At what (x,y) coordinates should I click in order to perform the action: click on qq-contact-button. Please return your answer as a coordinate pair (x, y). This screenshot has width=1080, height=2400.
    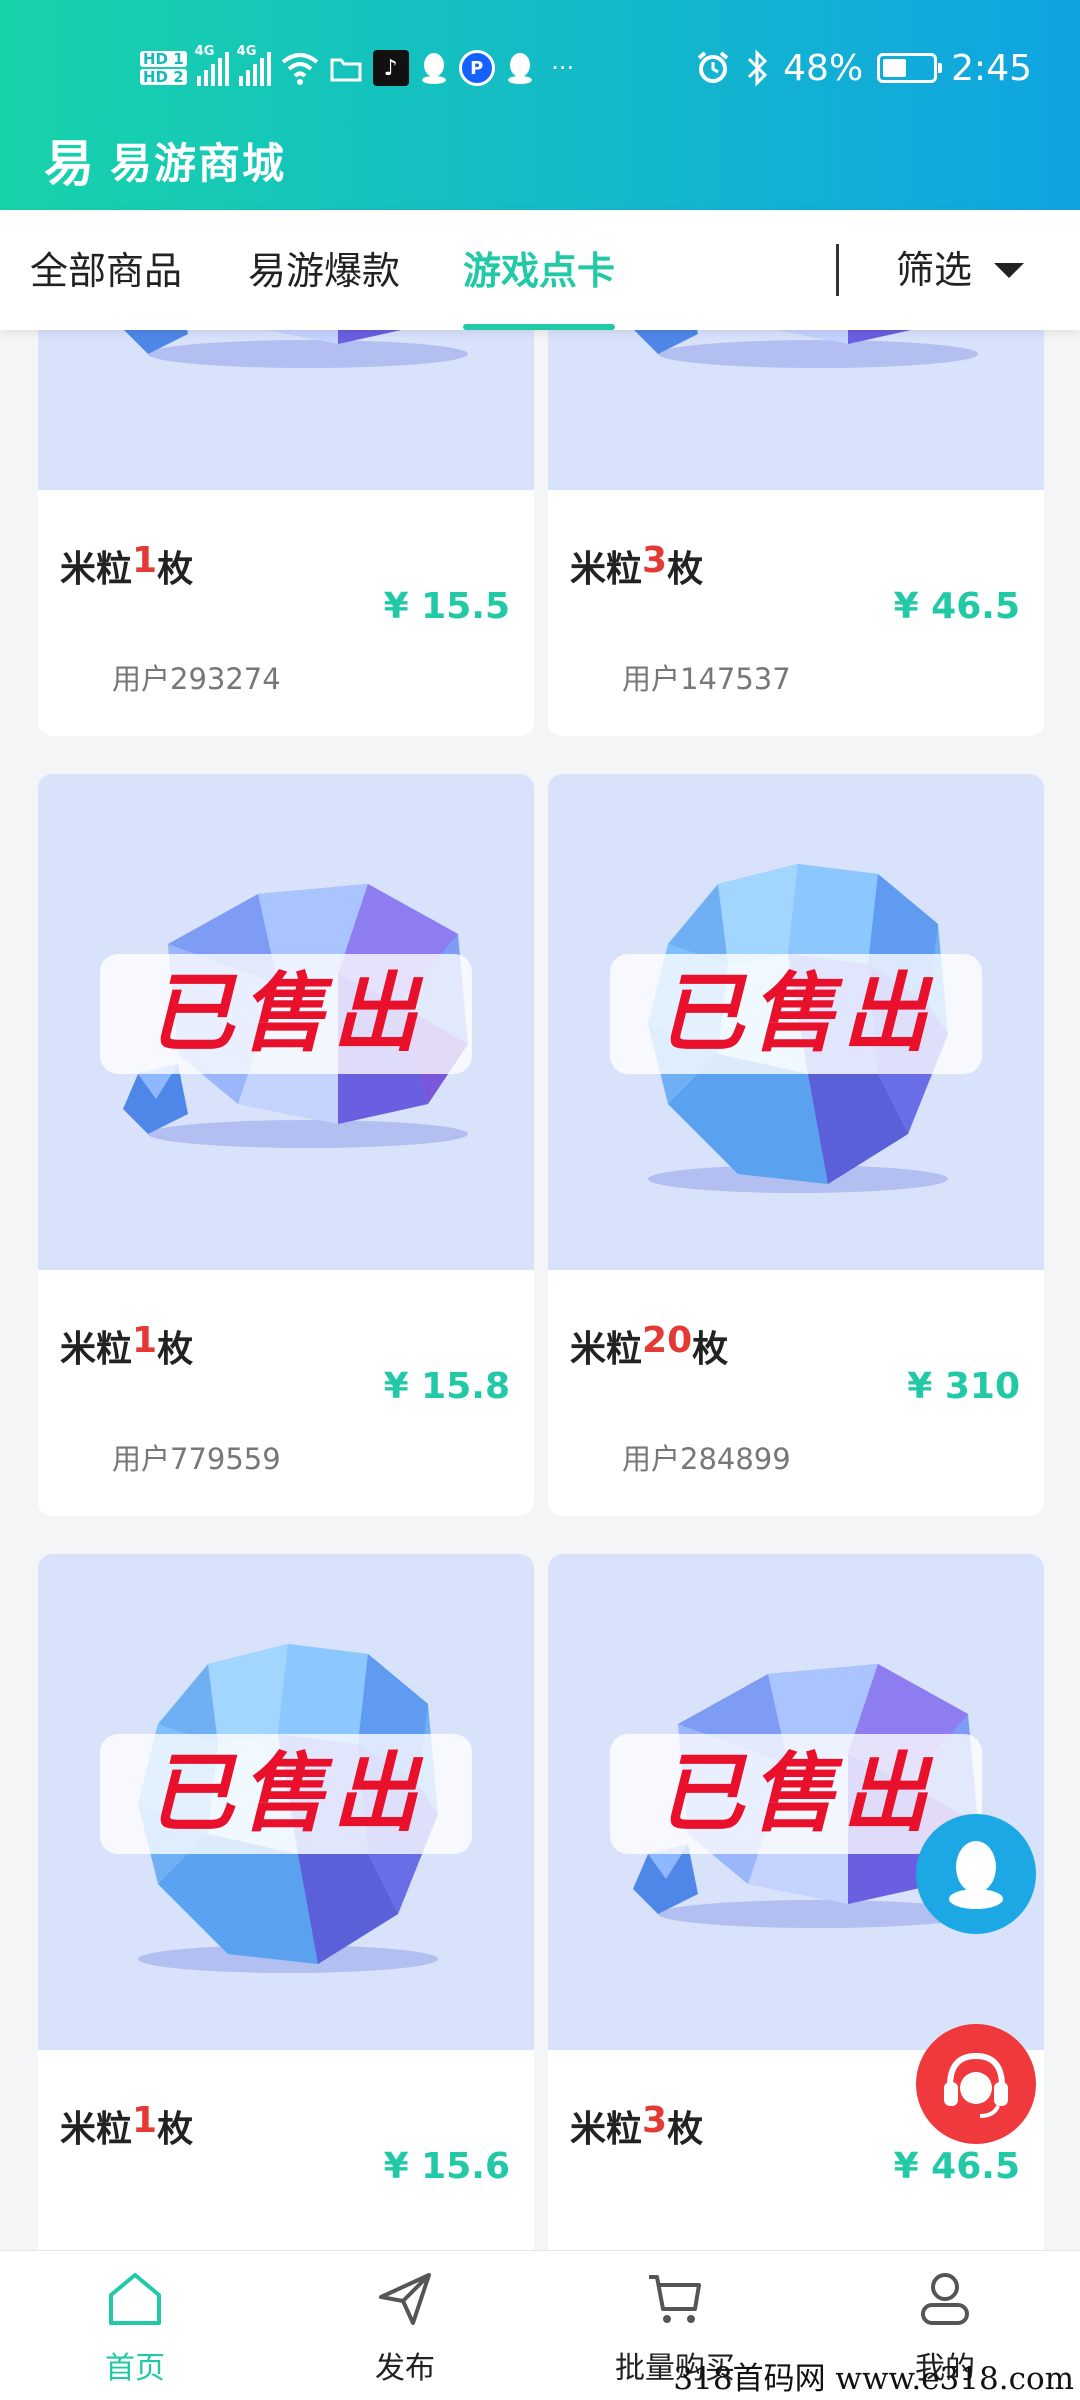
    Looking at the image, I should click on (976, 1874).